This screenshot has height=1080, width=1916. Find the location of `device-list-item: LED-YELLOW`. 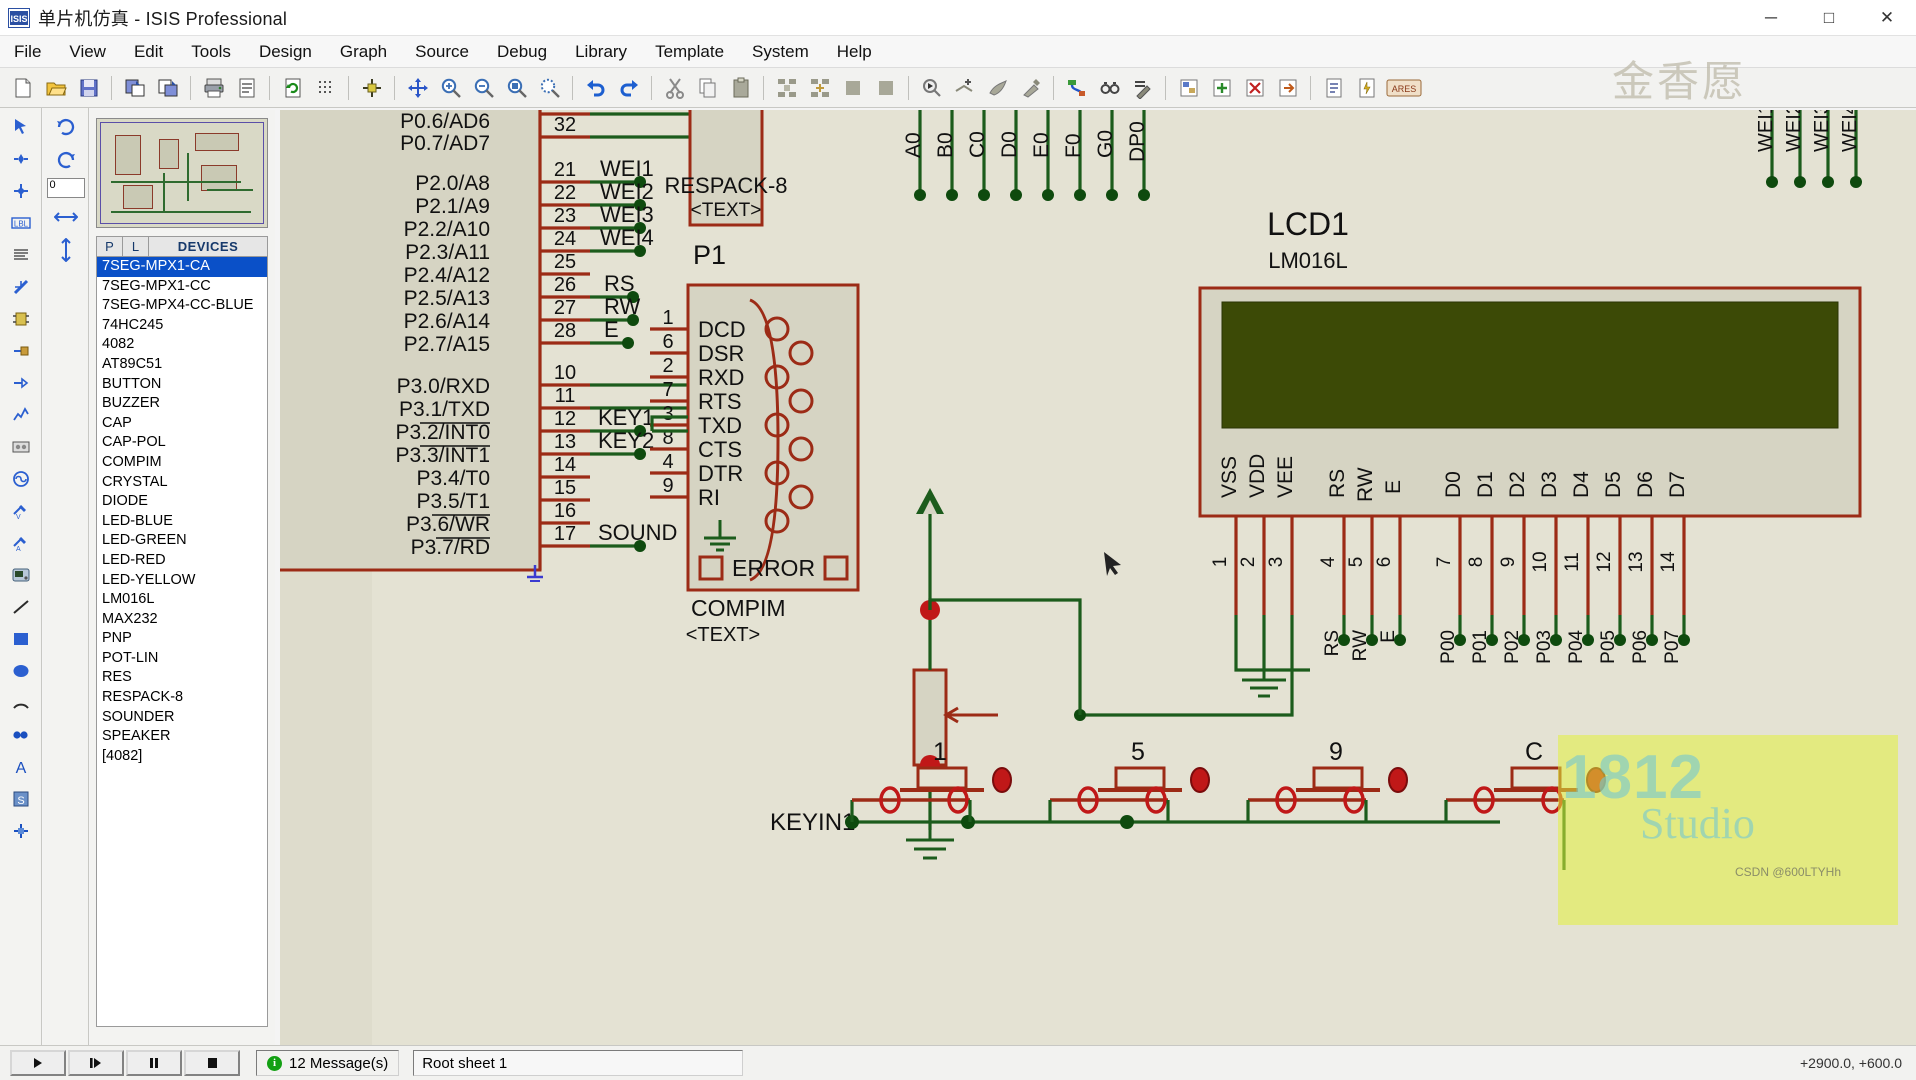

device-list-item: LED-YELLOW is located at coordinates (182, 581).